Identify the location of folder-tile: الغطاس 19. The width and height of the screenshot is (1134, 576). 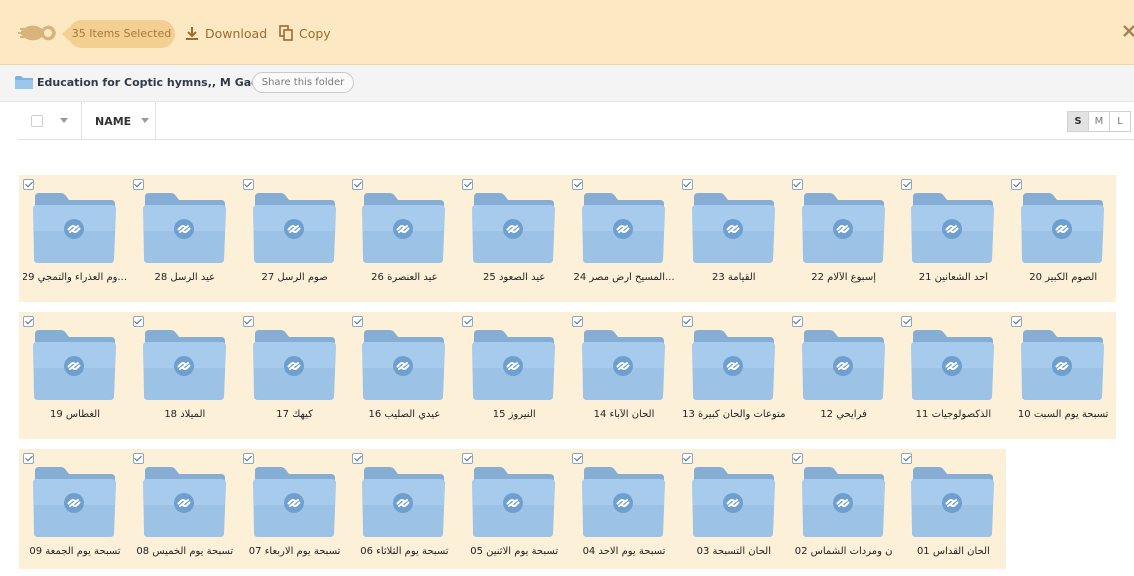
(74, 375).